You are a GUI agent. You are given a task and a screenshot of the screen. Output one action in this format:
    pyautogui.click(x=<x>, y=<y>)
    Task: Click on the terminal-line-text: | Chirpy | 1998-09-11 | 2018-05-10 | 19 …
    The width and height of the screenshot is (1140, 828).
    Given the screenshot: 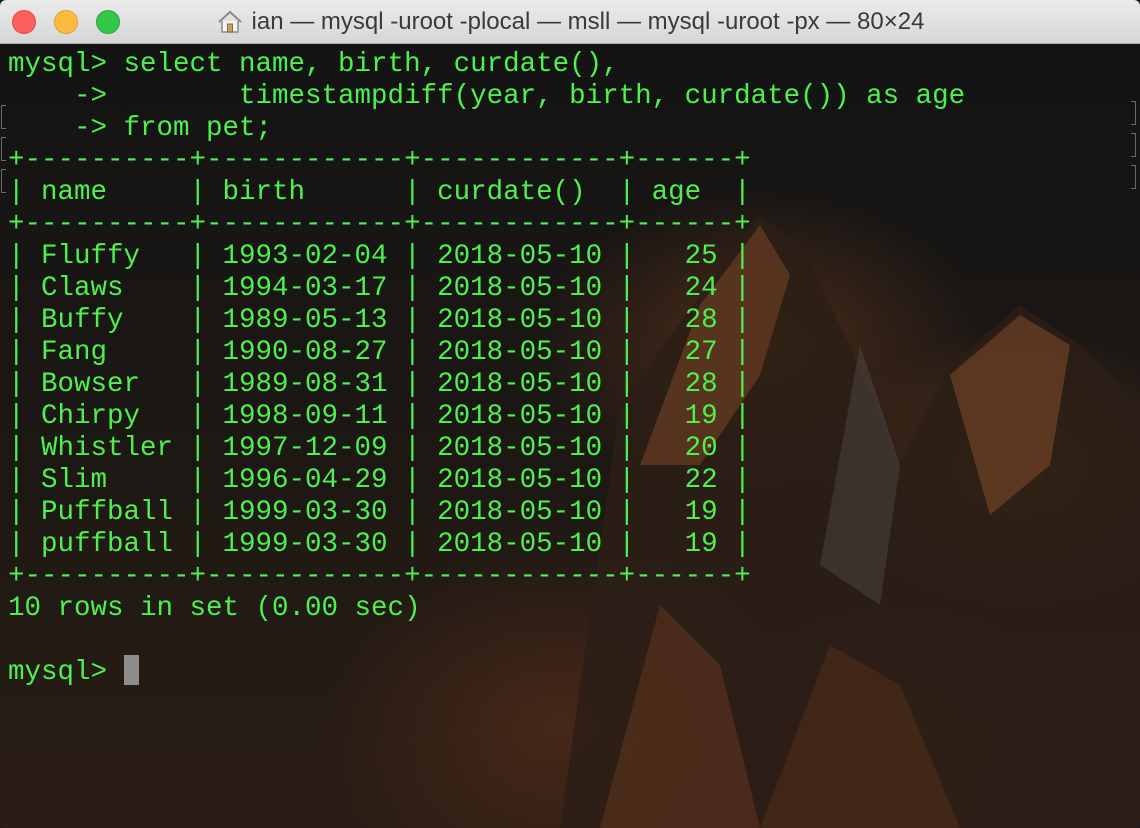 What is the action you would take?
    pyautogui.click(x=379, y=416)
    